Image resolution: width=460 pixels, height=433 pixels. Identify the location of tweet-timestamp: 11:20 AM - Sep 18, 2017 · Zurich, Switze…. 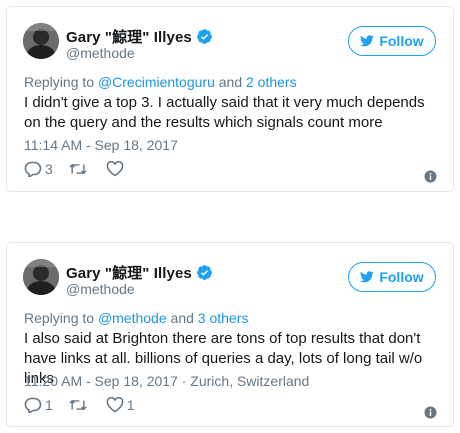
(166, 381).